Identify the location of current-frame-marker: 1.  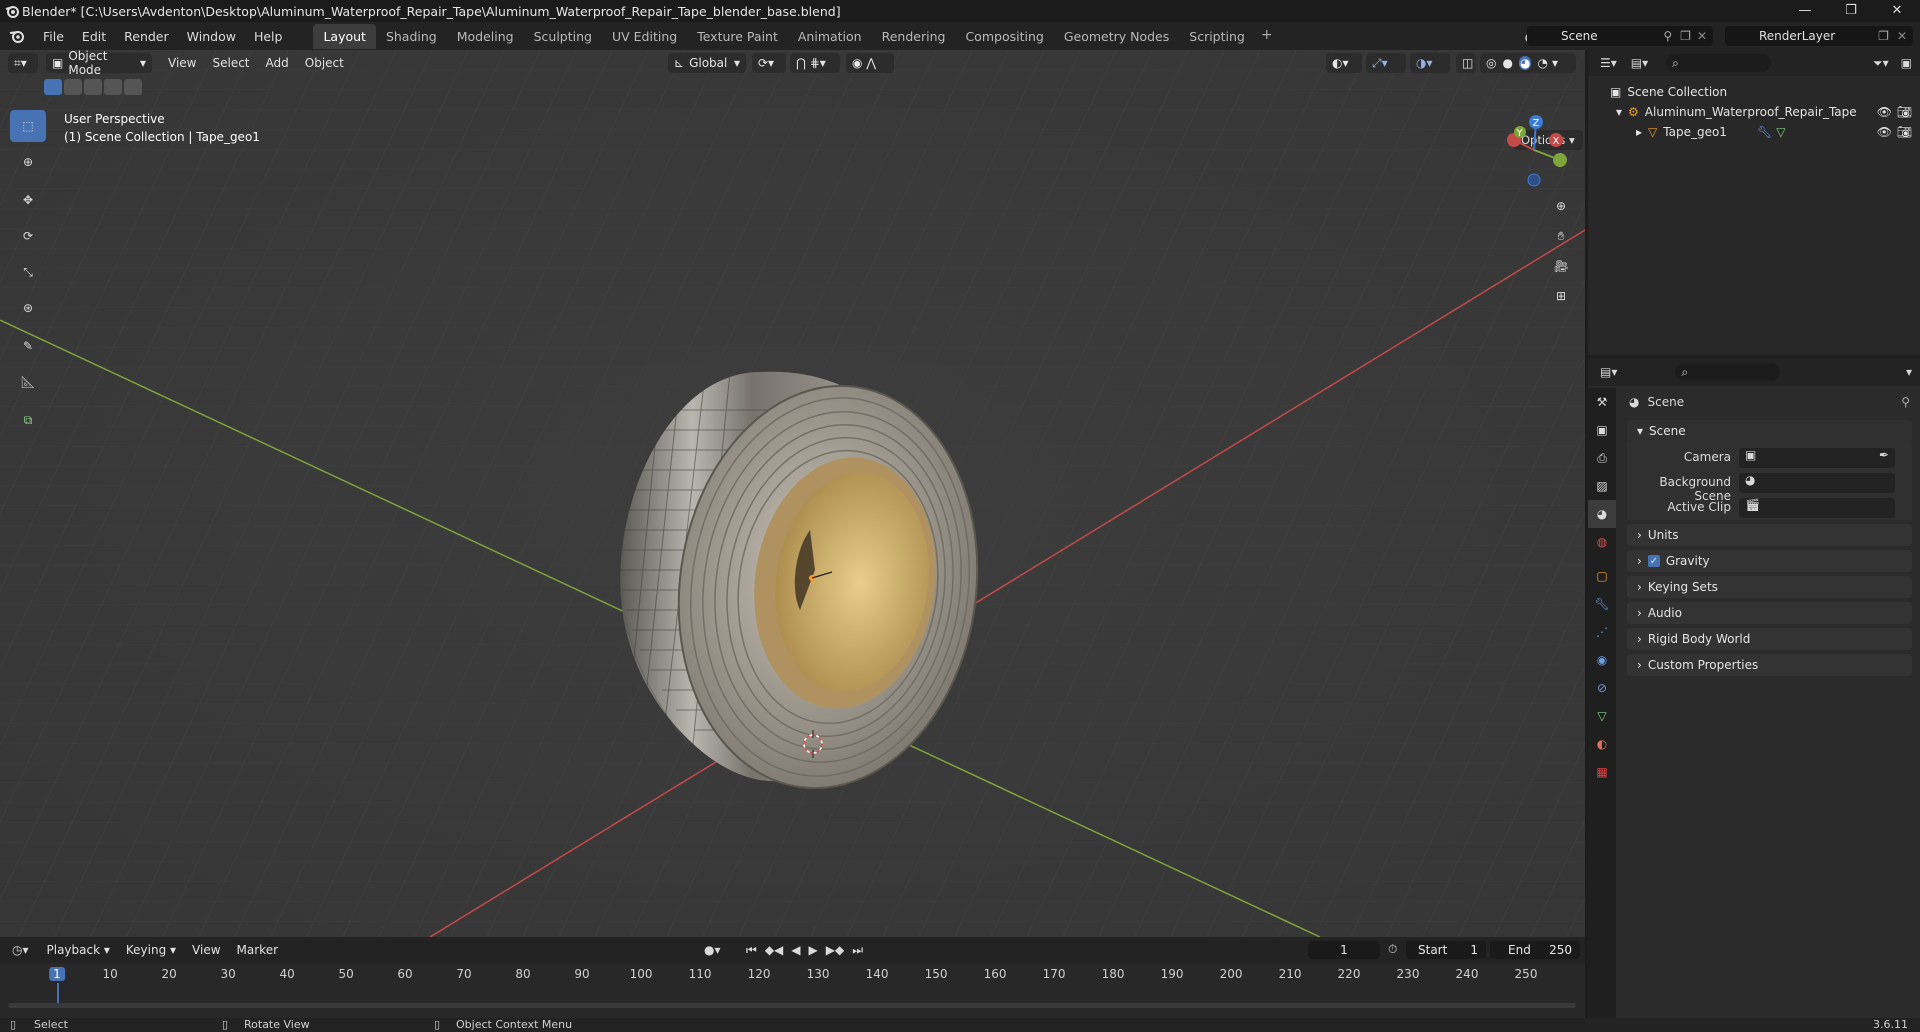
(57, 974).